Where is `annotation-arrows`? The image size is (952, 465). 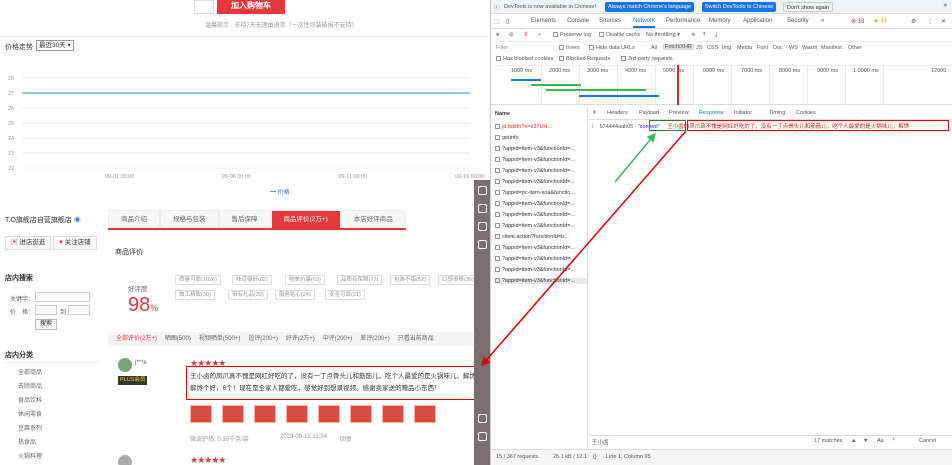
annotation-arrows is located at coordinates (584, 248).